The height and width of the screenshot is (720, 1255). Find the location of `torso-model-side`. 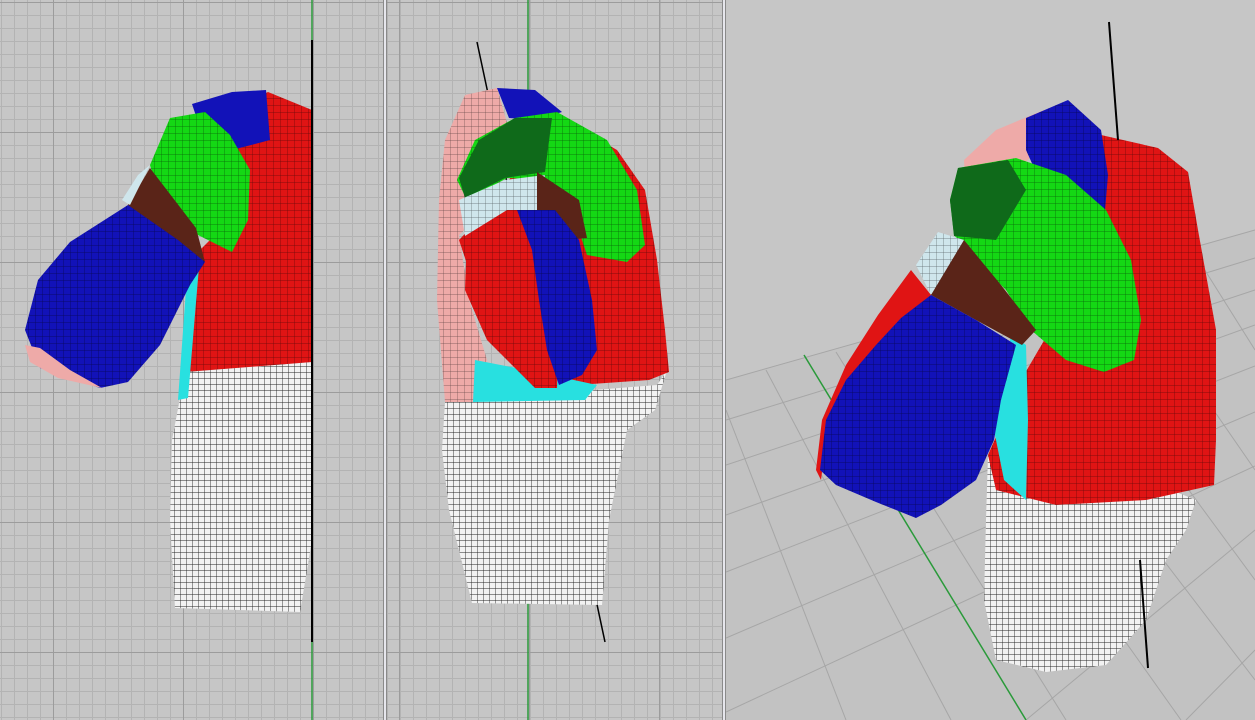

torso-model-side is located at coordinates (553, 346).